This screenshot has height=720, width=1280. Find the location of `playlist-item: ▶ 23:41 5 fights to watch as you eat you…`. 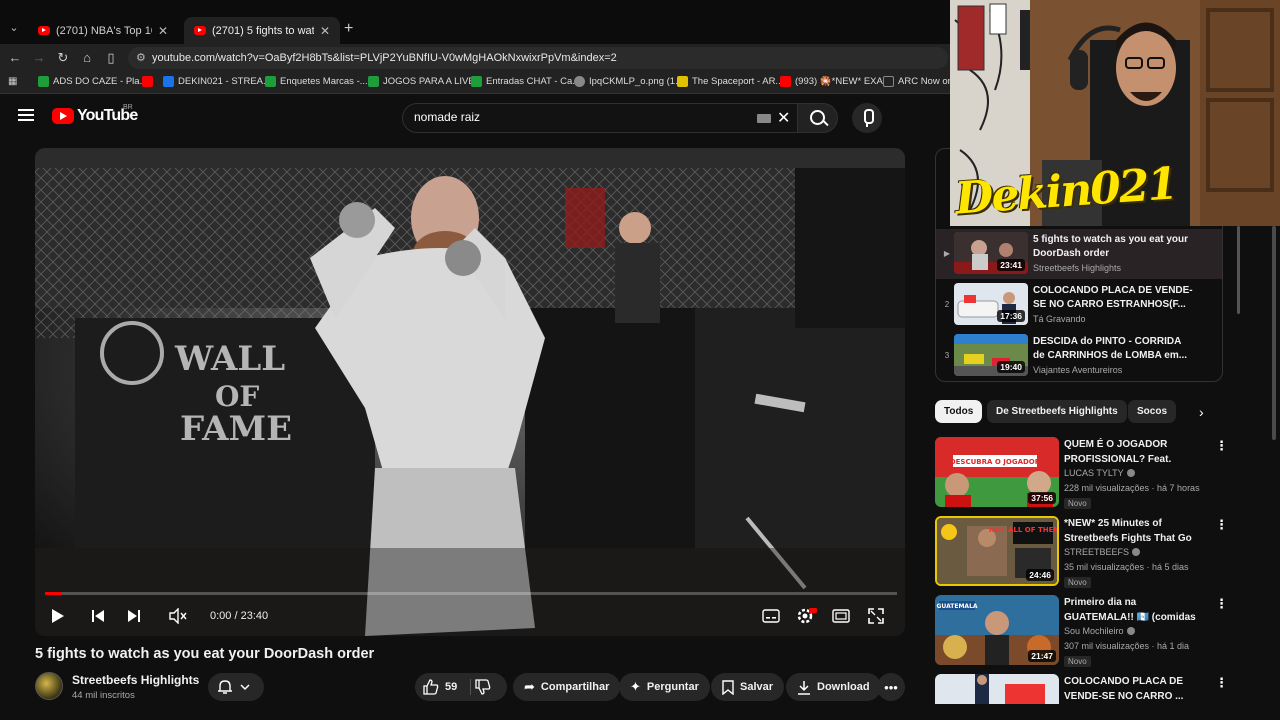

playlist-item: ▶ 23:41 5 fights to watch as you eat you… is located at coordinates (1079, 254).